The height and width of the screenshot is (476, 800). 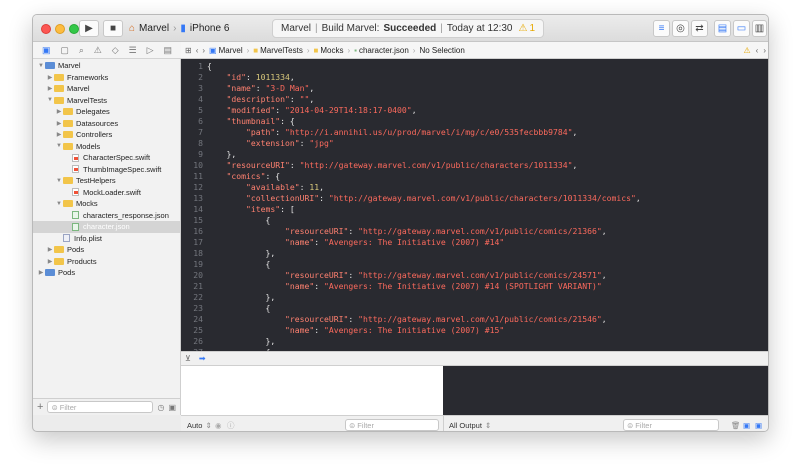 What do you see at coordinates (106, 66) in the screenshot?
I see `sidebar-item: ▼ Marvel` at bounding box center [106, 66].